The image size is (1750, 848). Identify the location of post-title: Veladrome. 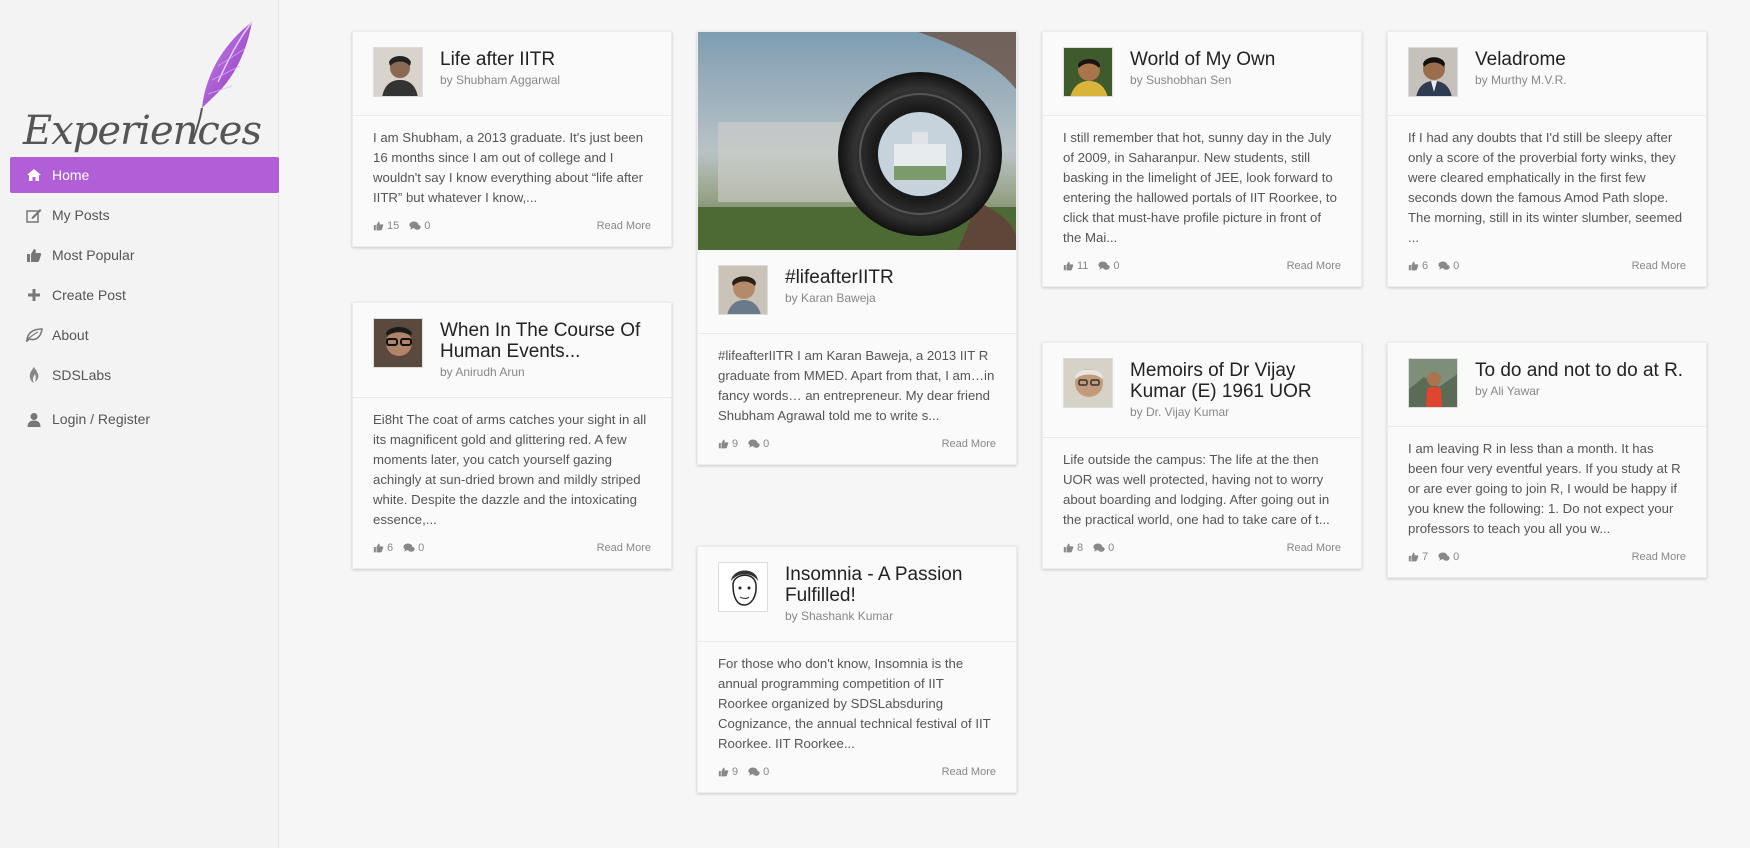
(1521, 59).